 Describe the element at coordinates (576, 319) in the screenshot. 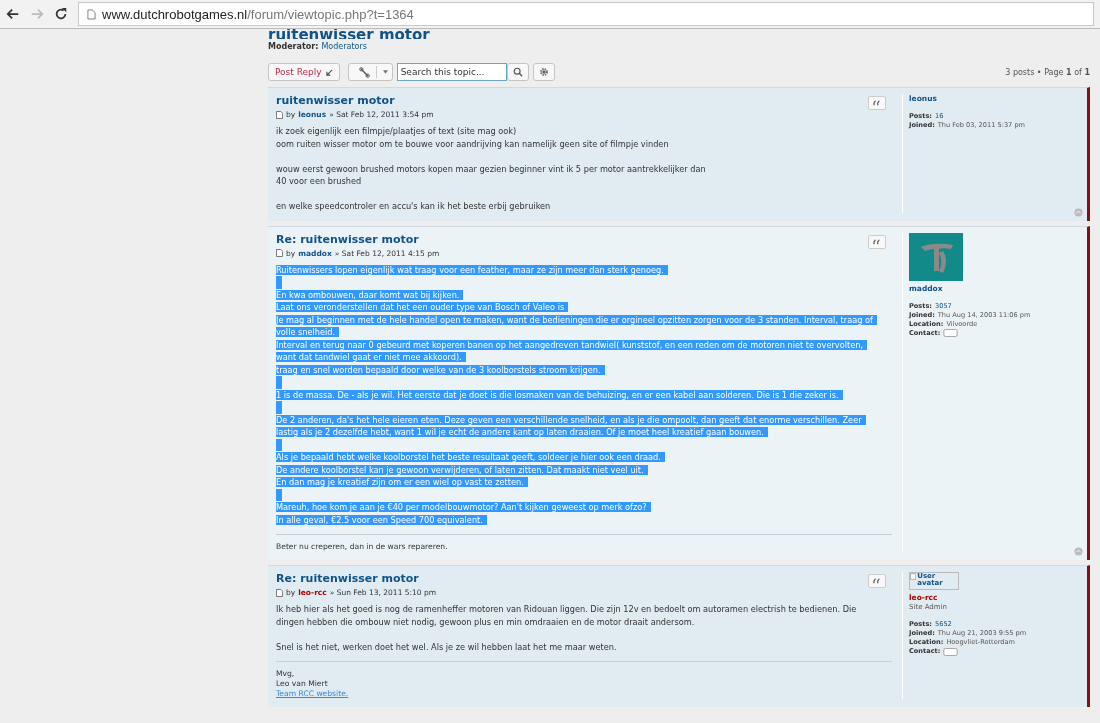

I see `post-text: Je mag al beginnen met de hele handel open te maken, want de bedieningen die er orgineel opzitten zorgen voor de 3 standen. Interval, traag of` at that location.